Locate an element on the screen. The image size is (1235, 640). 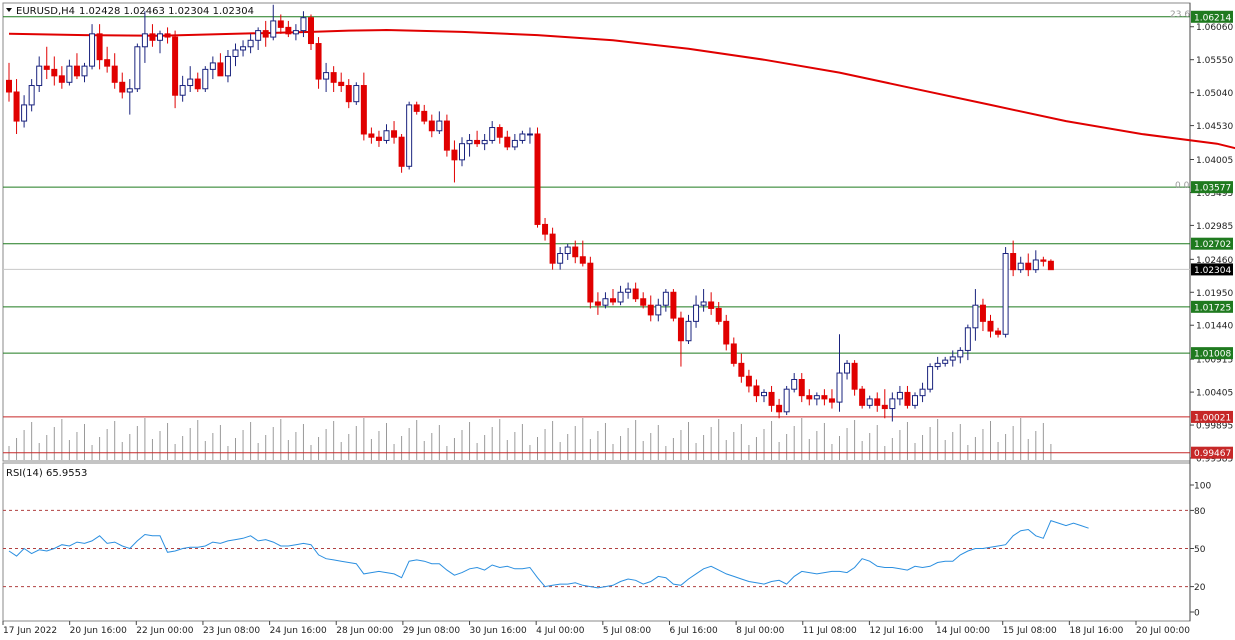
level-label: 1.01008 is located at coordinates (1212, 355).